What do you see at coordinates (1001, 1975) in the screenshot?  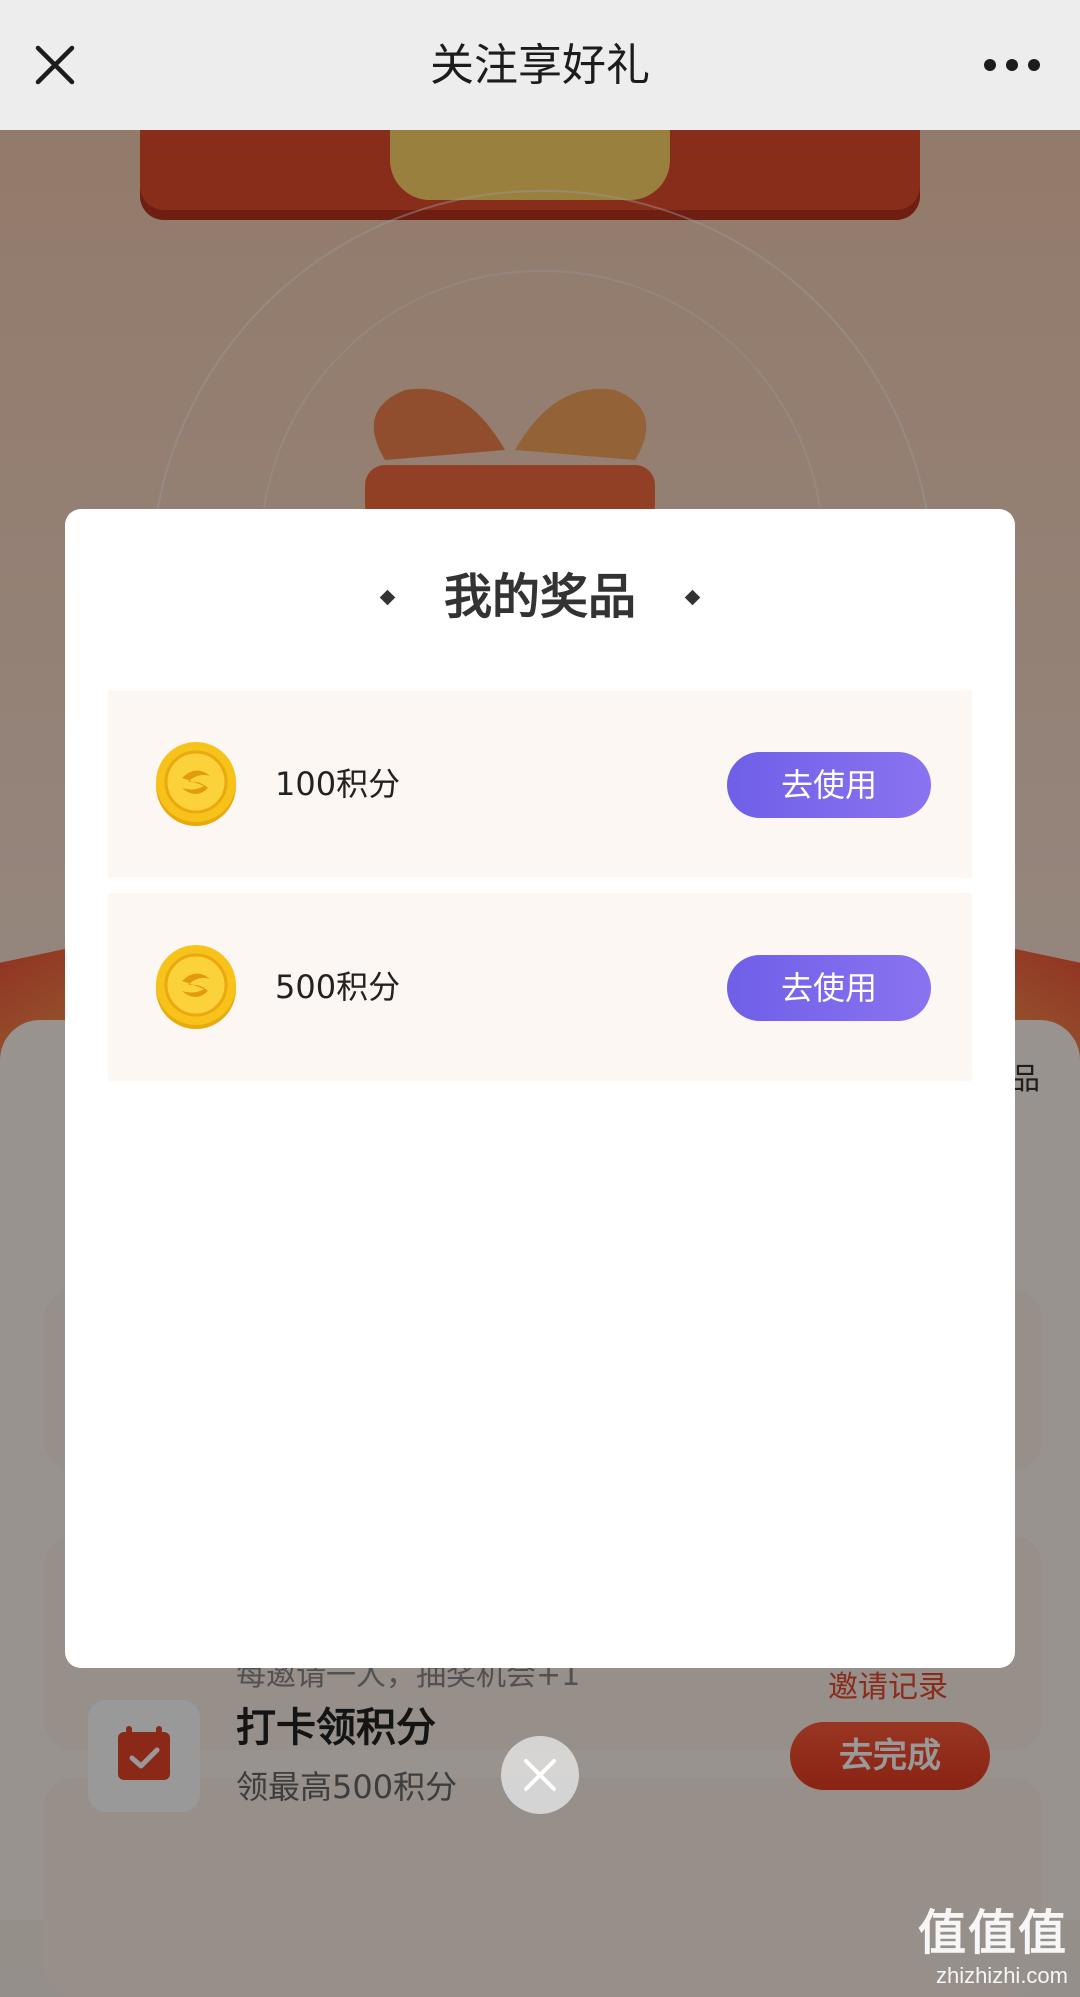 I see `watermark-domain: zhizhizhi.com` at bounding box center [1001, 1975].